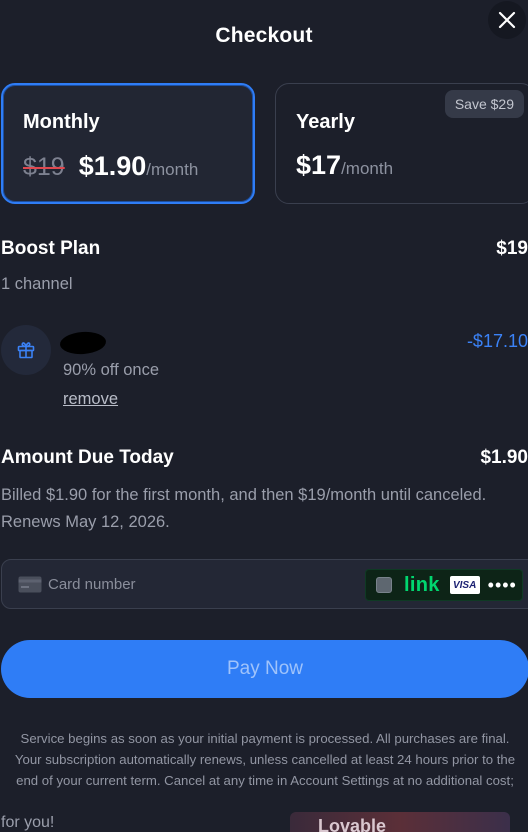 The height and width of the screenshot is (832, 528). What do you see at coordinates (502, 585) in the screenshot?
I see `masked-card-digits: ••••` at bounding box center [502, 585].